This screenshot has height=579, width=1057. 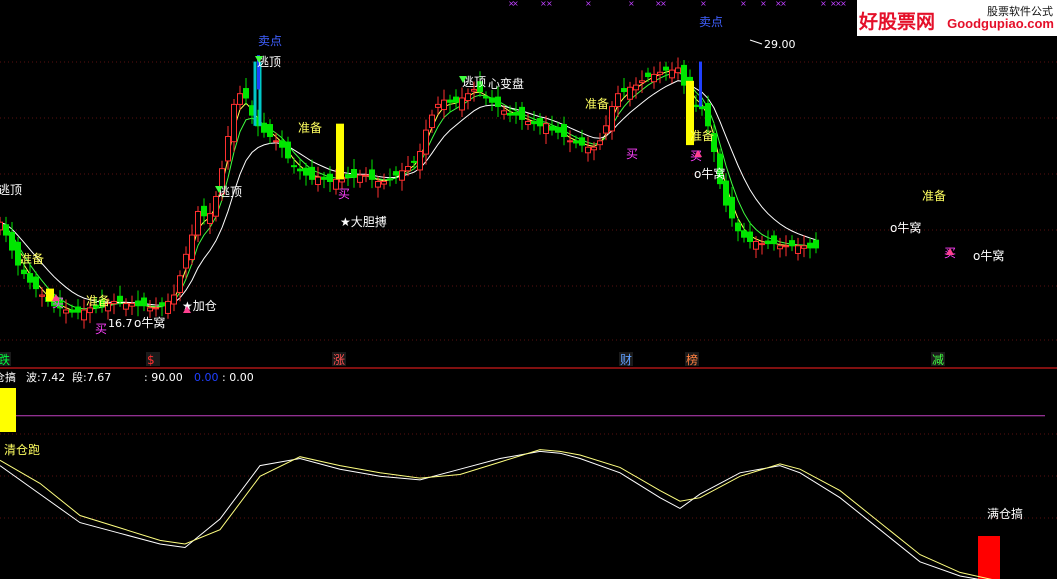 What do you see at coordinates (151, 360) in the screenshot?
I see `event-marker: $` at bounding box center [151, 360].